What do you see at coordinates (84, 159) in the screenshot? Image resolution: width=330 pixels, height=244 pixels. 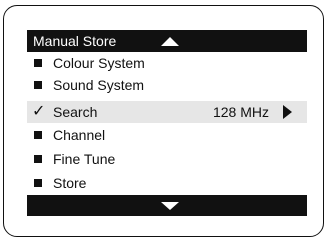 I see `menu-item-label: Fine Tune` at bounding box center [84, 159].